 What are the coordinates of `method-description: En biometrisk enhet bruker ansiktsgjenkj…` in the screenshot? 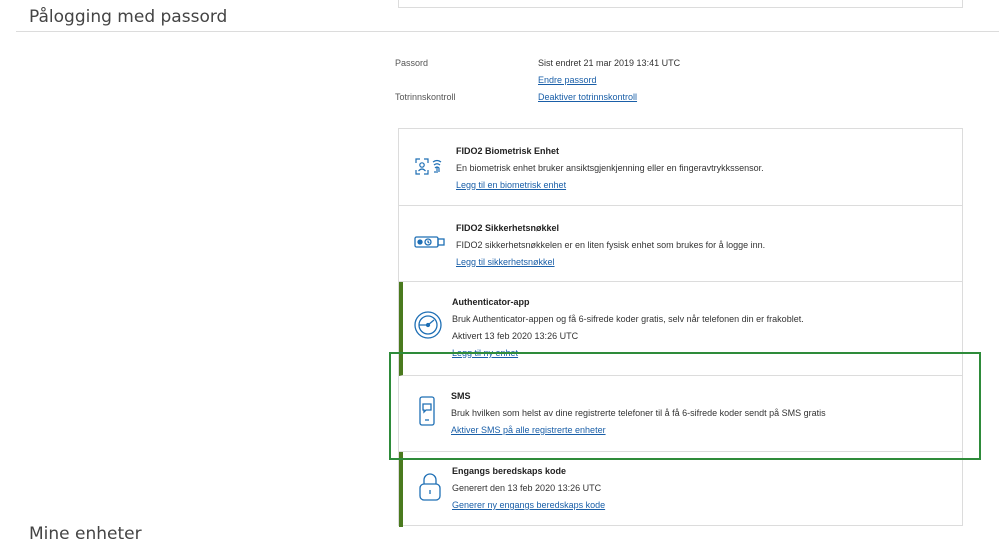 It's located at (610, 168).